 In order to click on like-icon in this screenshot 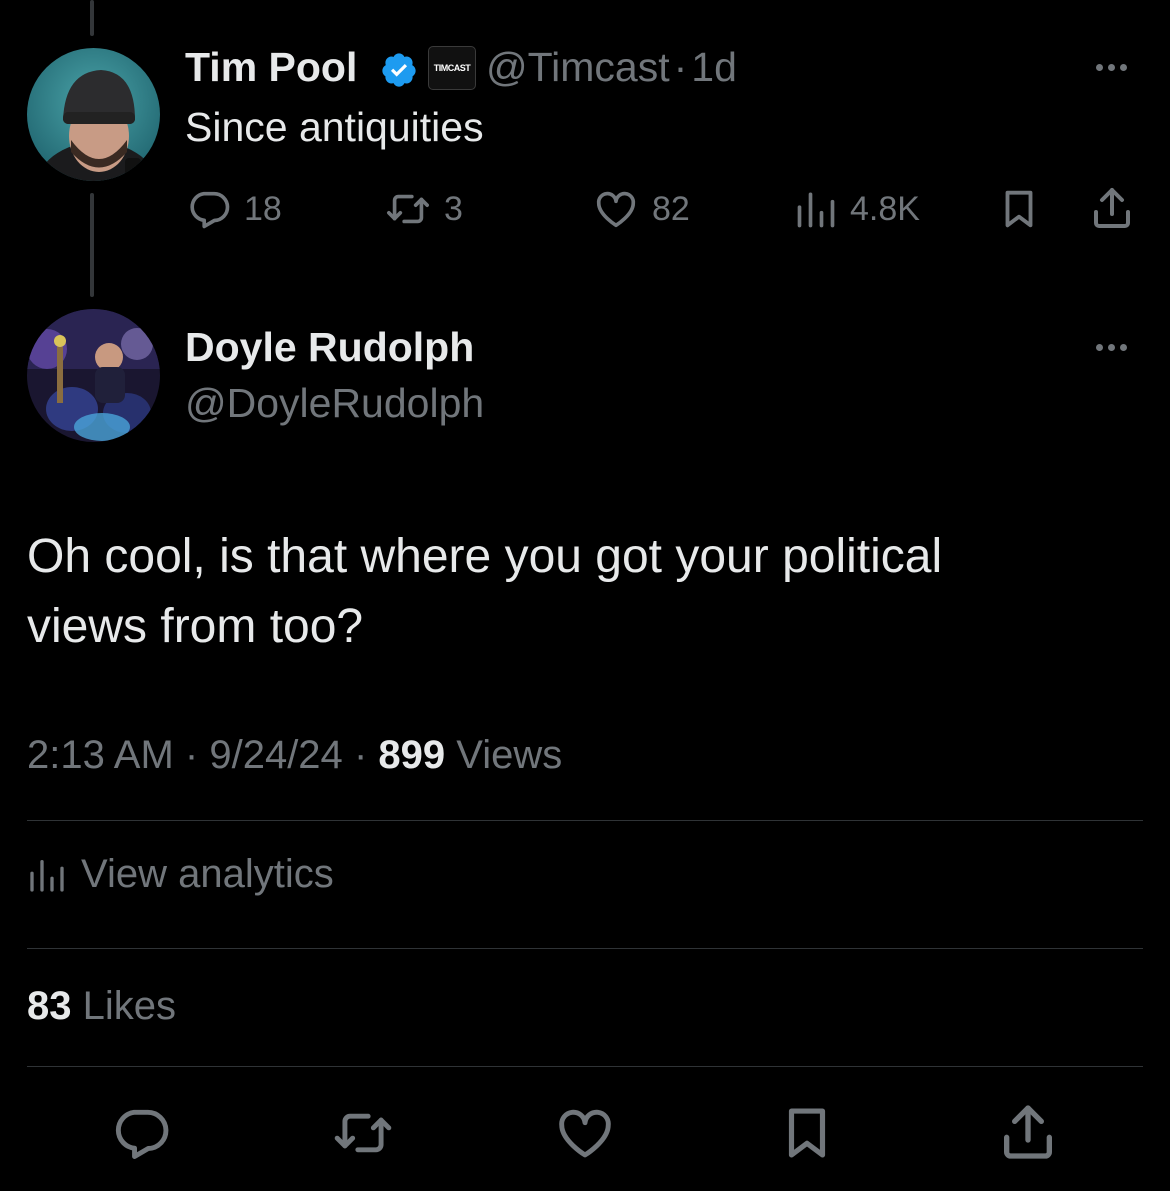, I will do `click(616, 209)`.